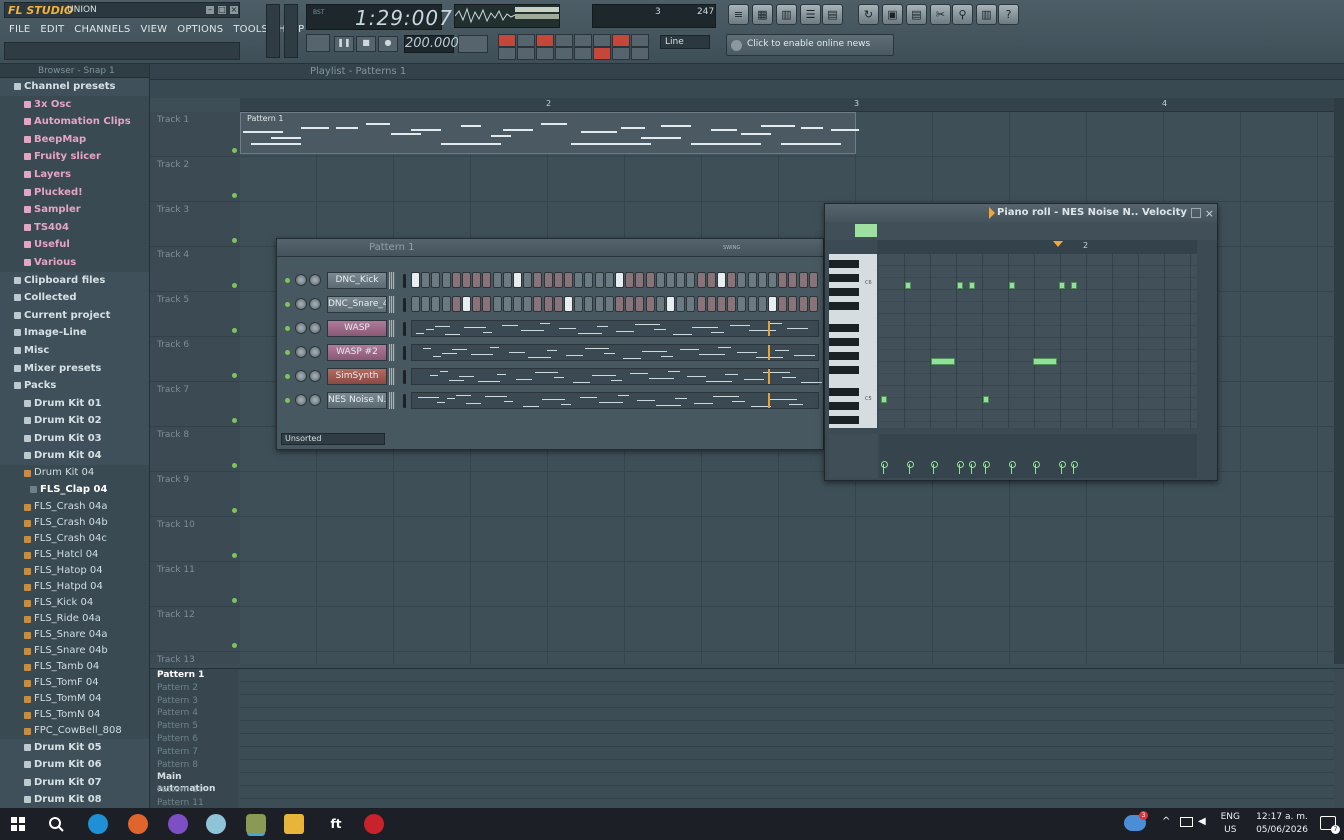 This screenshot has width=1344, height=840. What do you see at coordinates (602, 40) in the screenshot?
I see `blend-notes-icon` at bounding box center [602, 40].